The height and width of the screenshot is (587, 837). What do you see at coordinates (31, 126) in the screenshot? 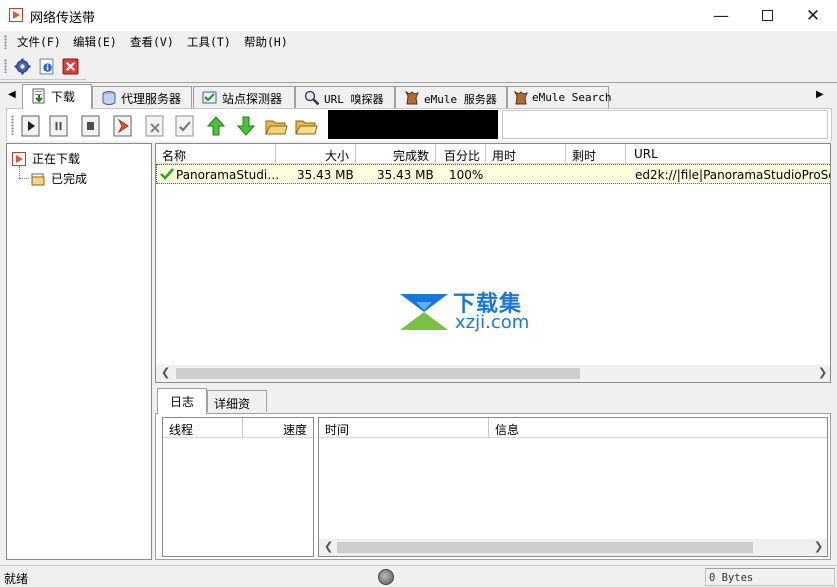
I see `start-play-icon` at bounding box center [31, 126].